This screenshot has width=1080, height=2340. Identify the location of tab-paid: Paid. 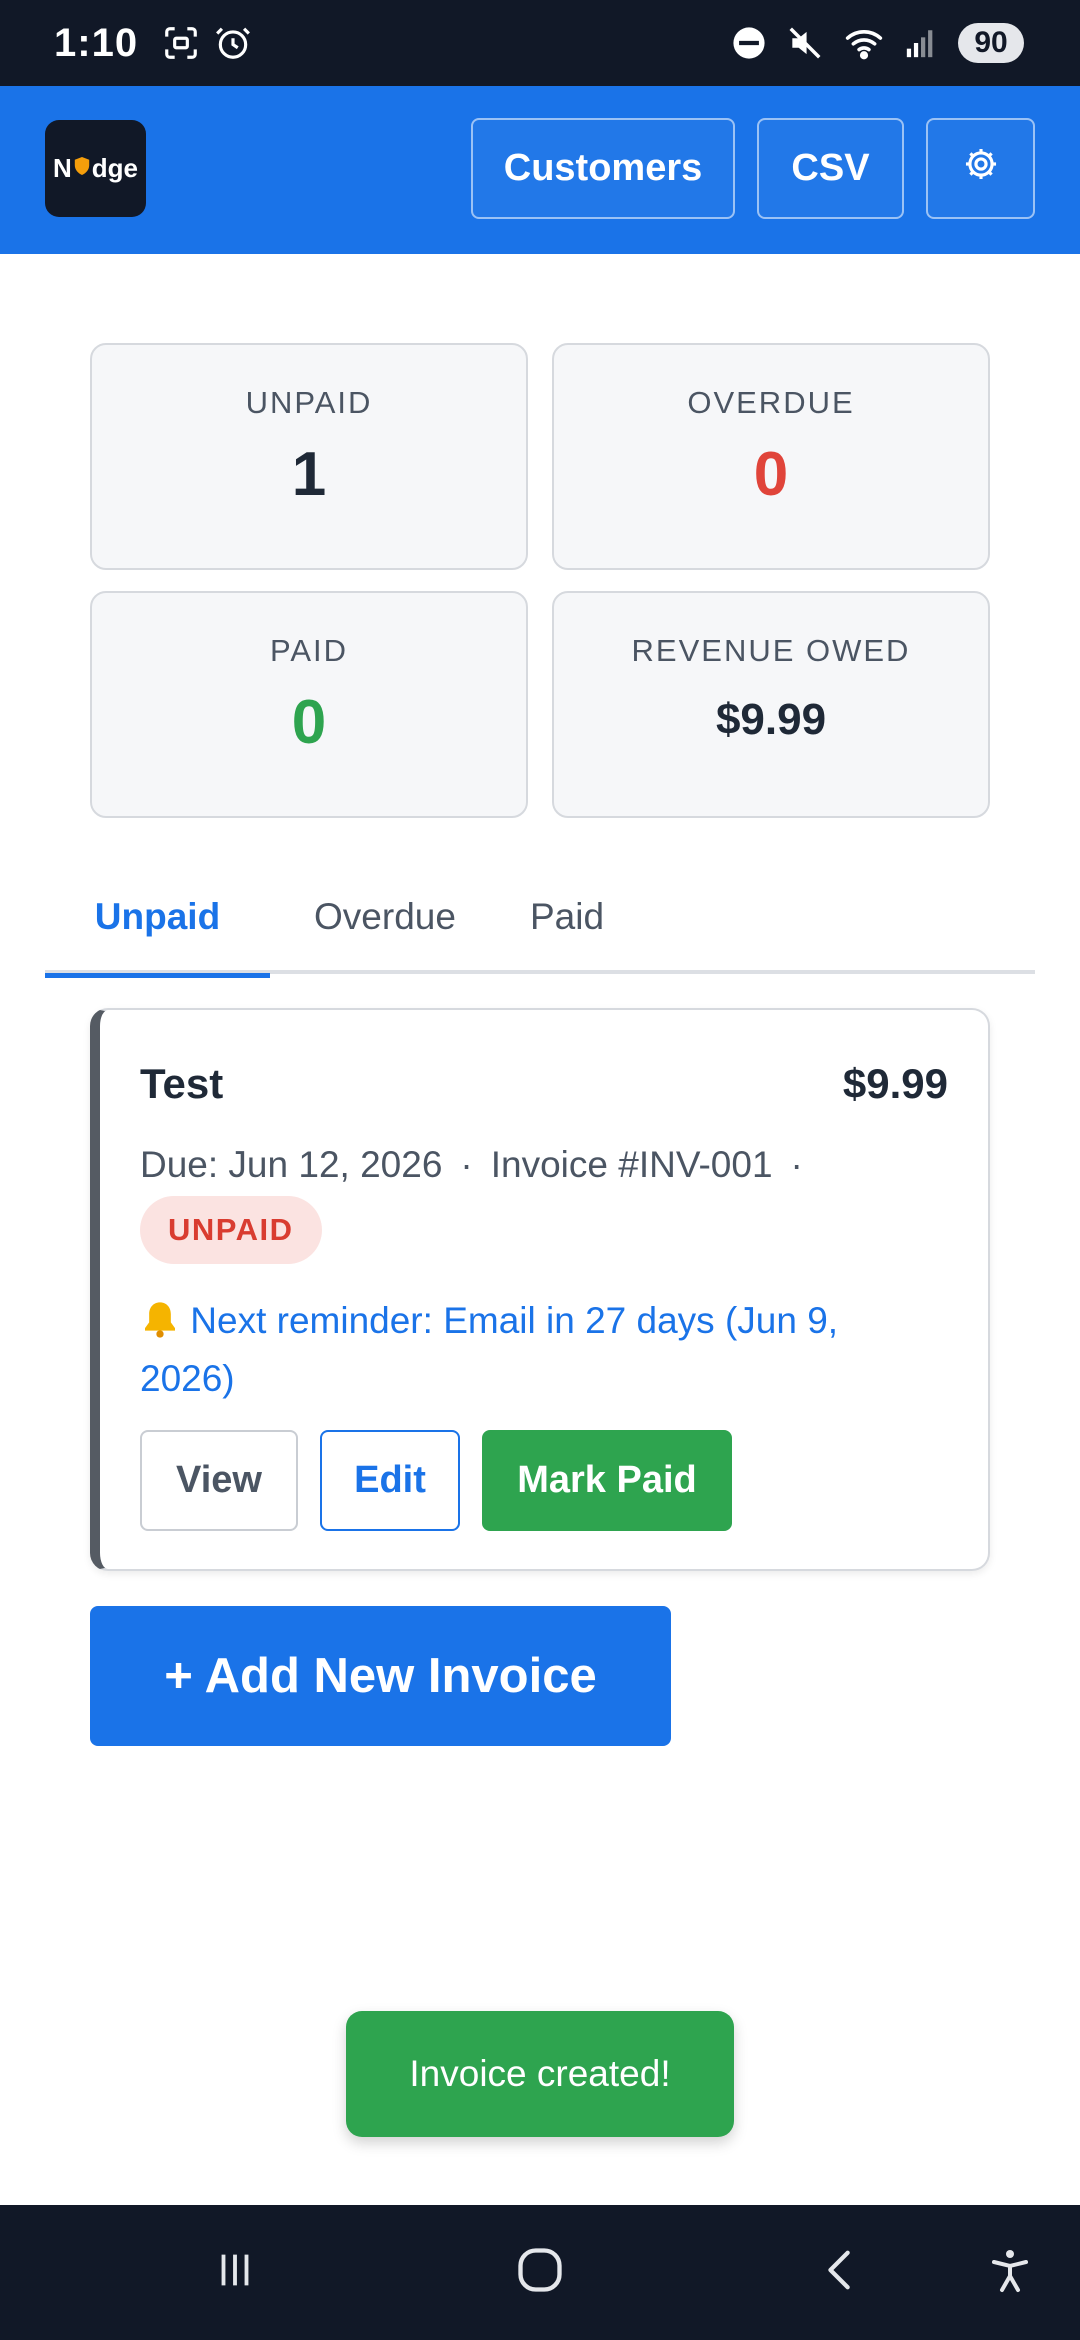
(585, 917).